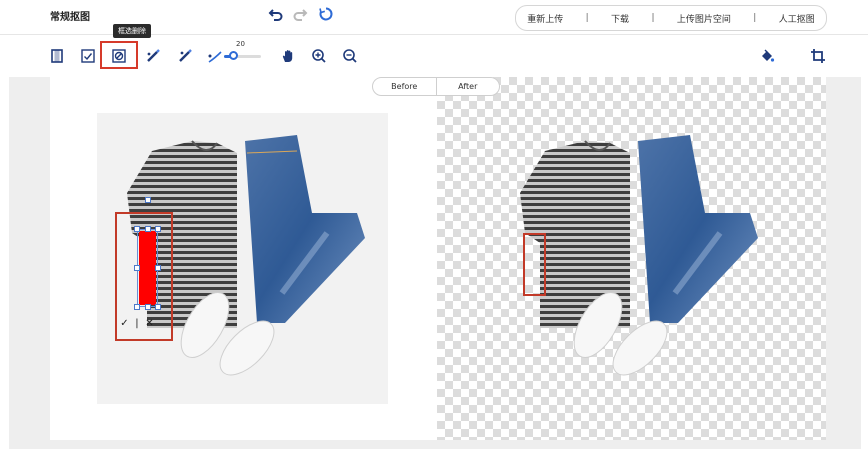 Image resolution: width=868 pixels, height=456 pixels. What do you see at coordinates (57, 56) in the screenshot?
I see `keep-area-icon` at bounding box center [57, 56].